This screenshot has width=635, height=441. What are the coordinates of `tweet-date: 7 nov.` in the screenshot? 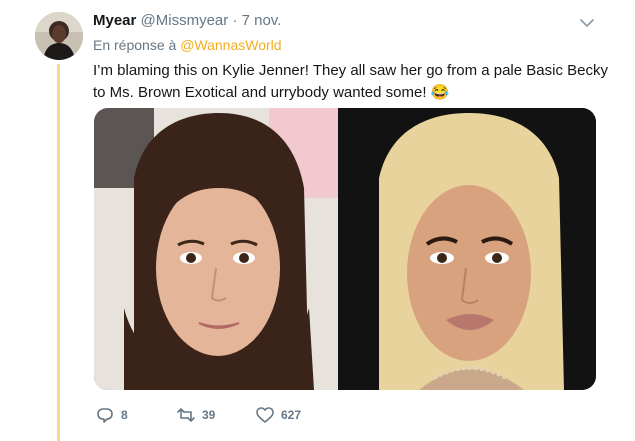 It's located at (262, 20).